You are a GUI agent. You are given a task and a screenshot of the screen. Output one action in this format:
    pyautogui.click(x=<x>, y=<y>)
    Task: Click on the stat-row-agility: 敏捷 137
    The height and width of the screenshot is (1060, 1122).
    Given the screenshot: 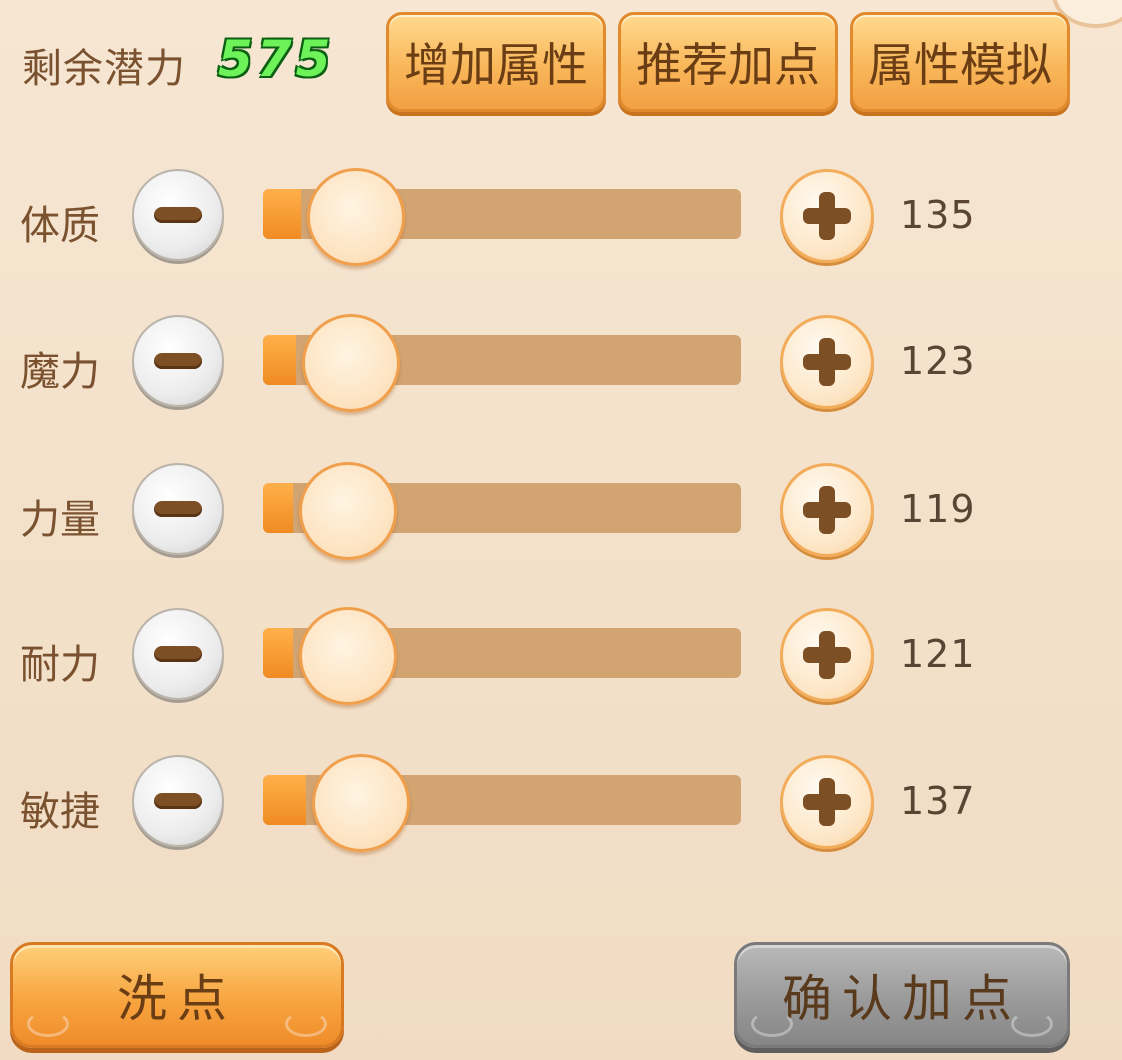 What is the action you would take?
    pyautogui.click(x=561, y=801)
    